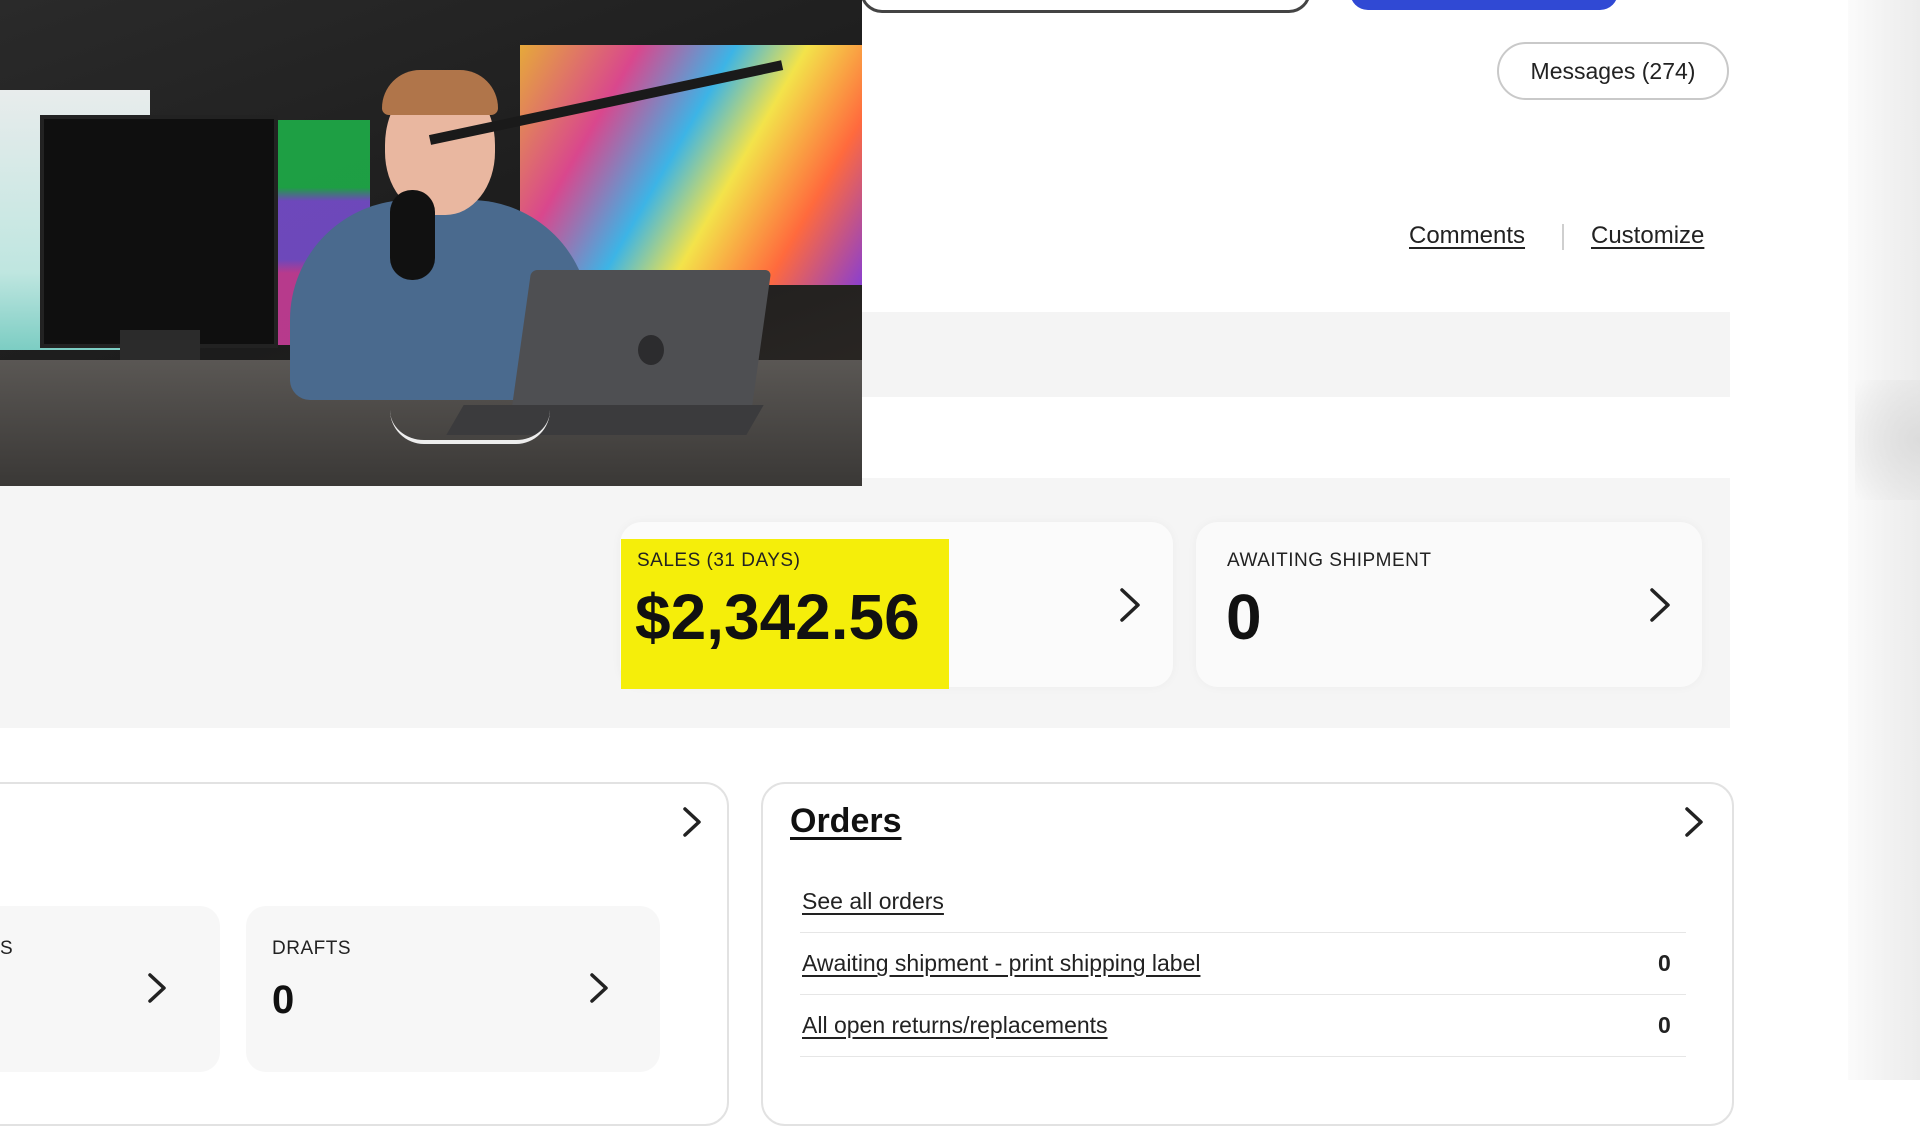  I want to click on sales-value: $2,342.56, so click(777, 617).